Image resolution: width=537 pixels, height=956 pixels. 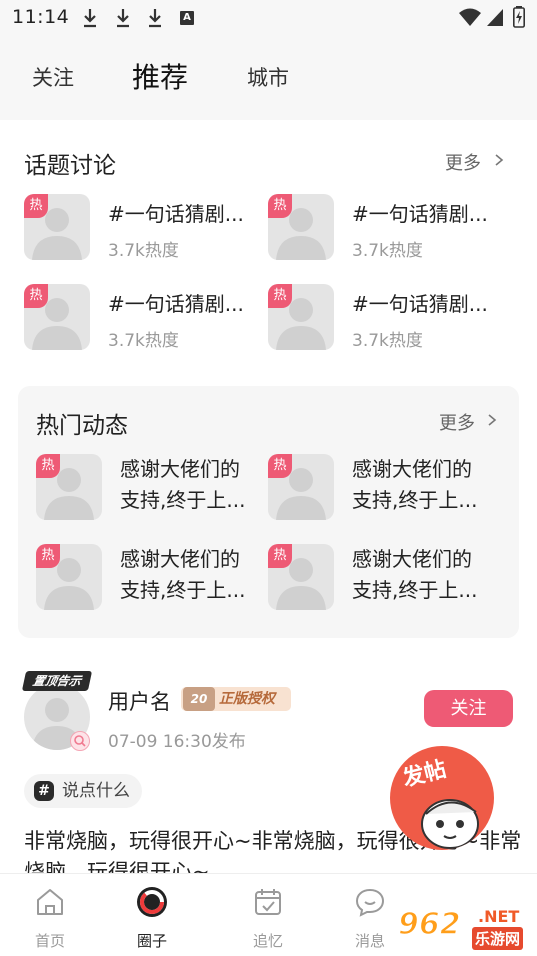 I want to click on topics-more-link: 更多, so click(x=463, y=162).